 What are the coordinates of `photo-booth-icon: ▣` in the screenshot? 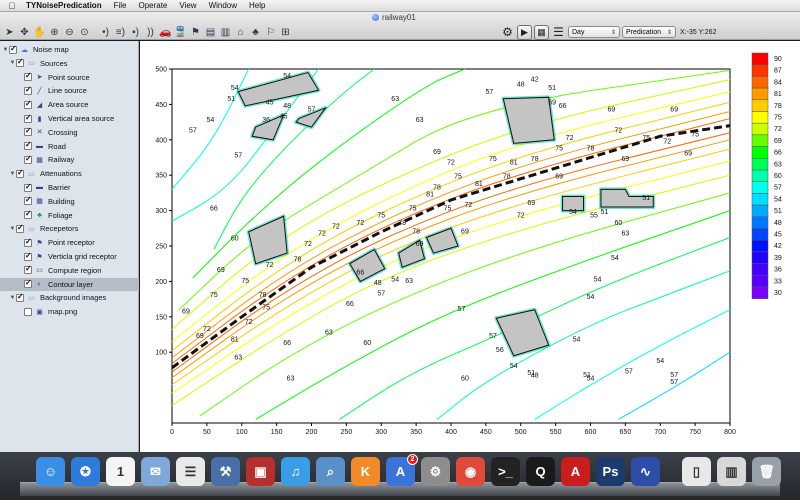 It's located at (260, 471).